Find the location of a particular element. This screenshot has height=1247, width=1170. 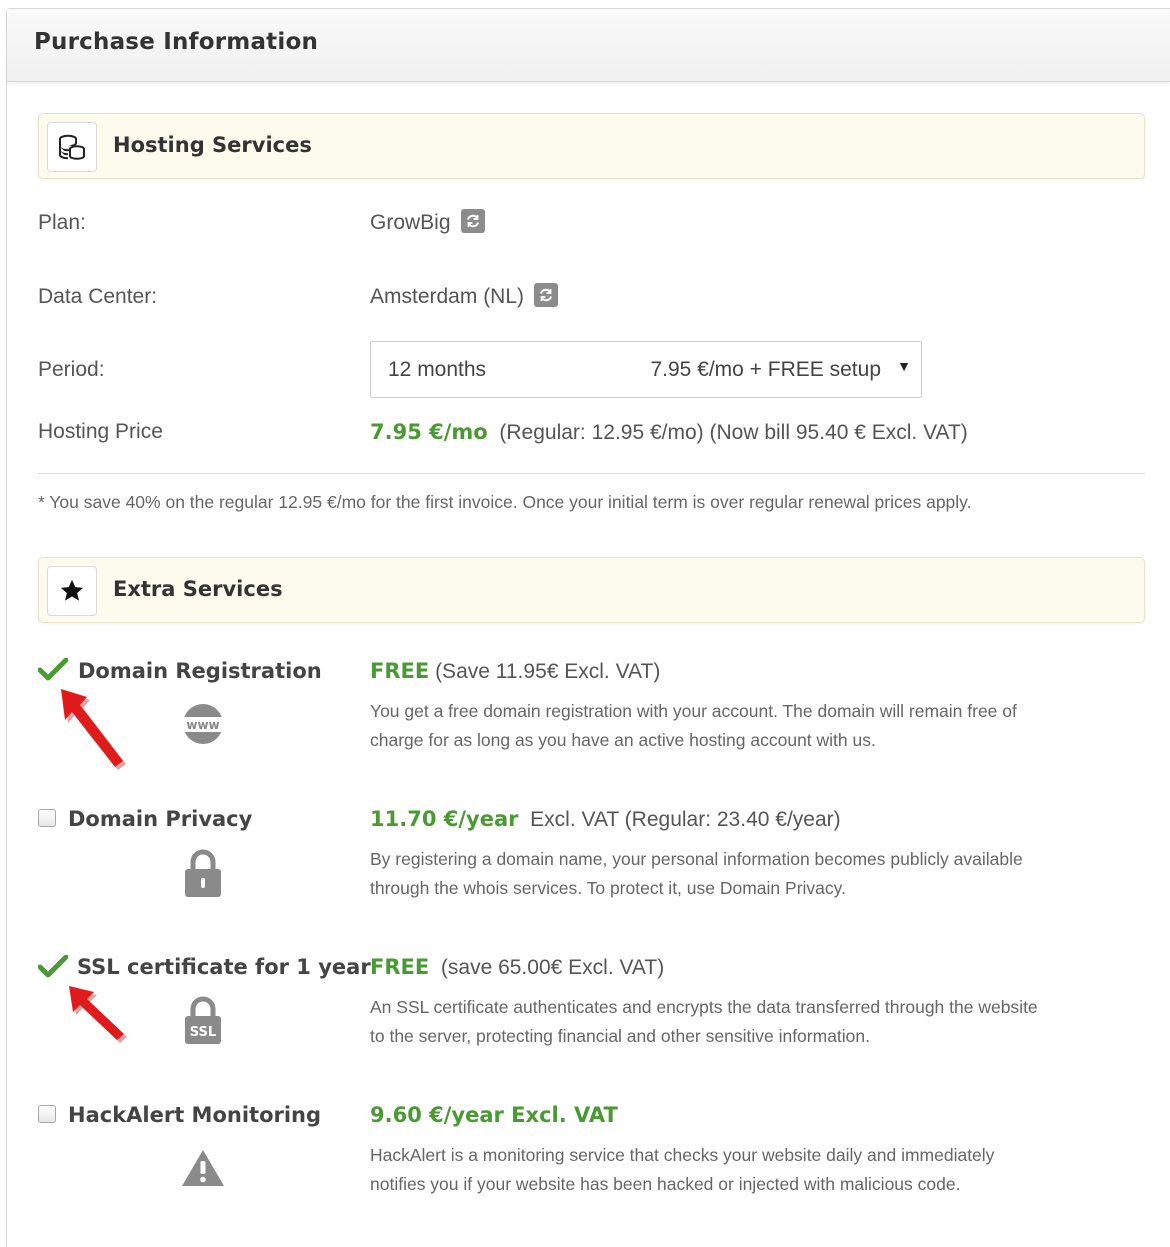

warning-triangle-icon is located at coordinates (203, 1168).